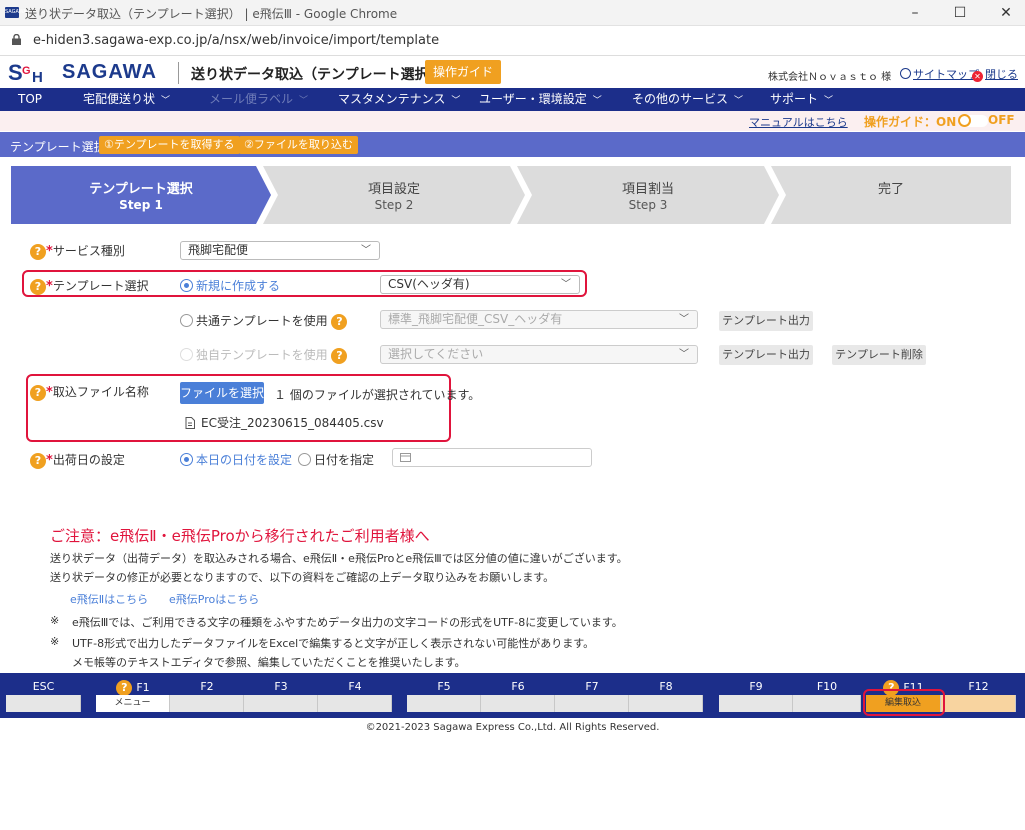 The image size is (1025, 830). I want to click on close-link: ✕ 閉じる, so click(995, 74).